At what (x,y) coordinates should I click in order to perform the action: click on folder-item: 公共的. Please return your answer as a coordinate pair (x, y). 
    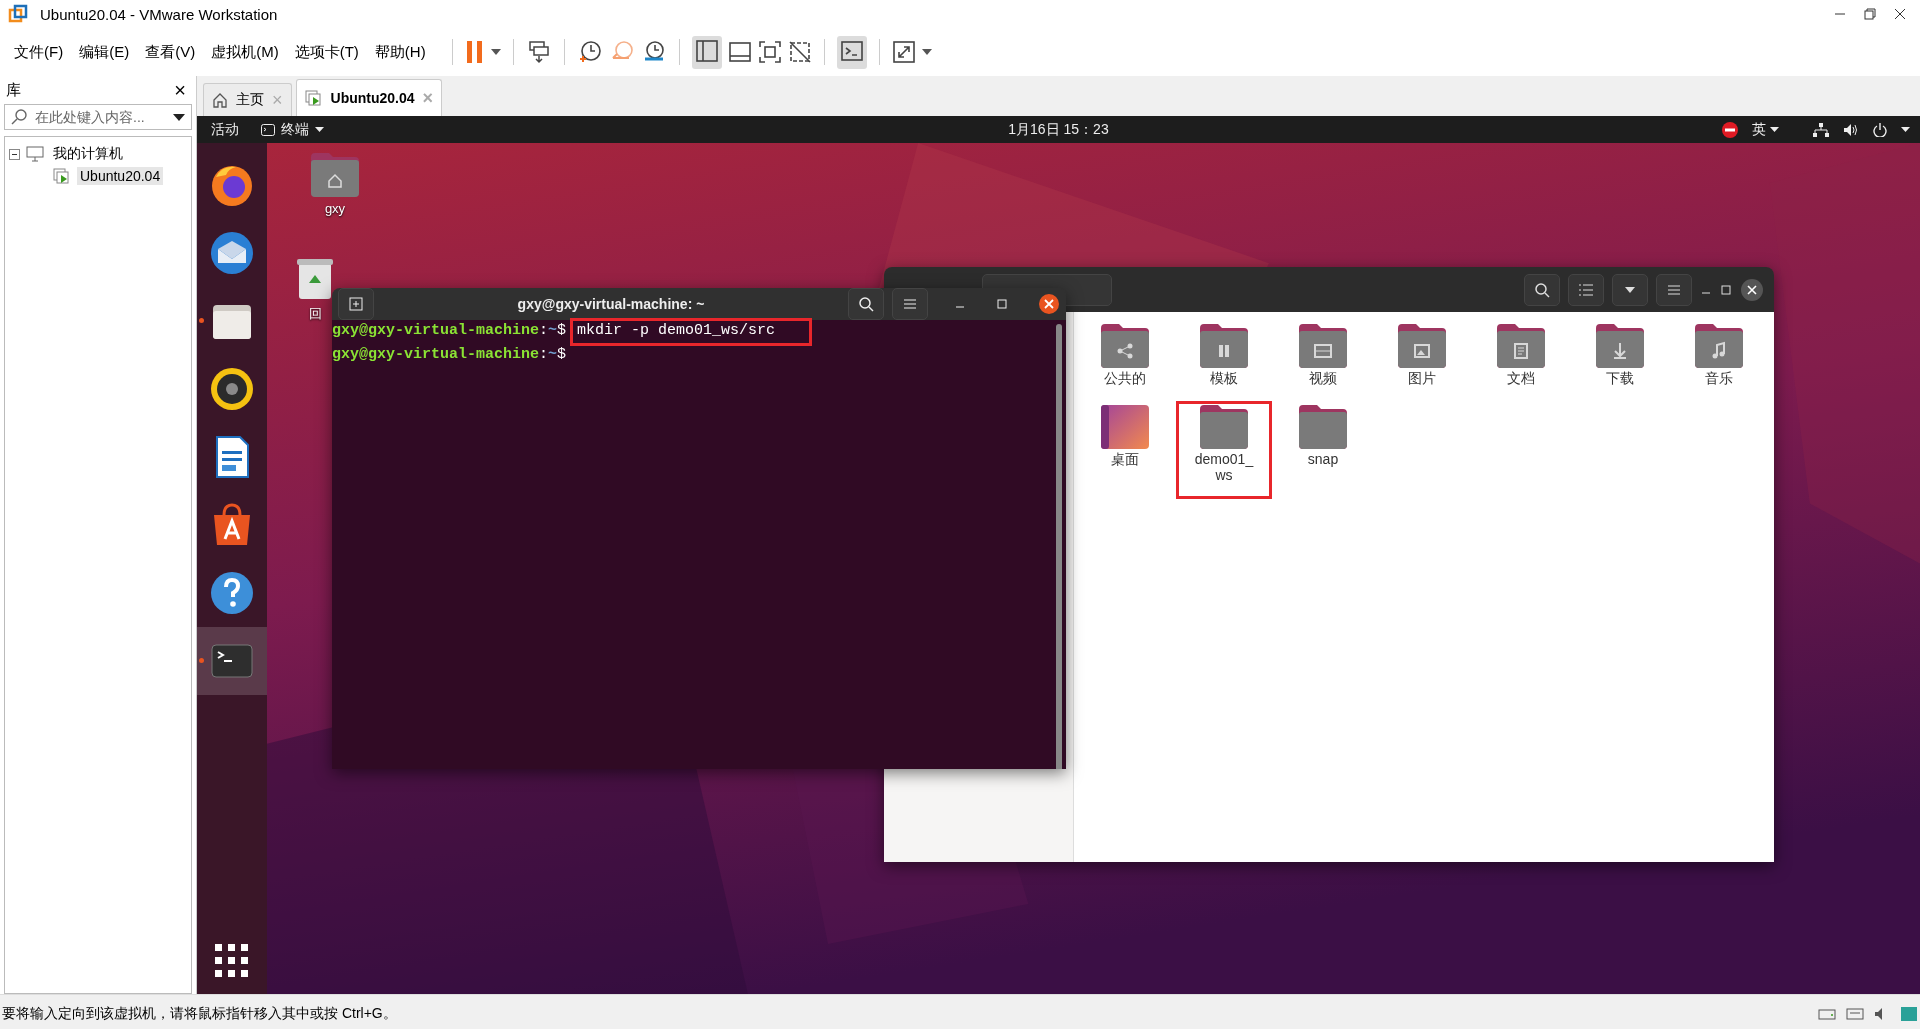
    Looking at the image, I should click on (1125, 360).